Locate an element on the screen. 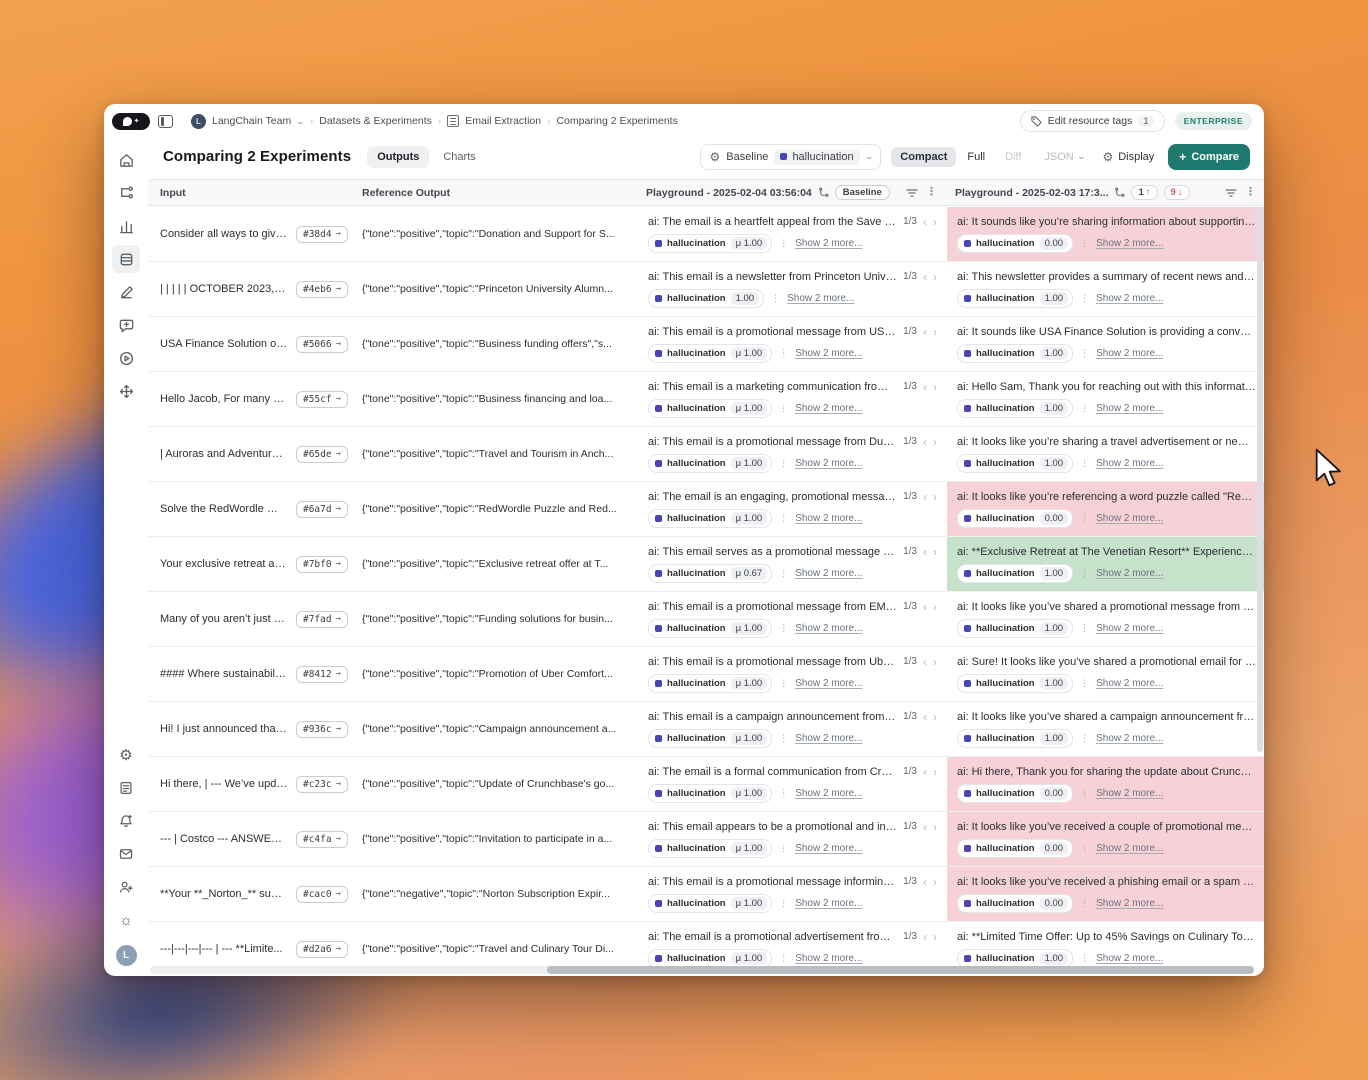  compare-button: + Compare is located at coordinates (1209, 156).